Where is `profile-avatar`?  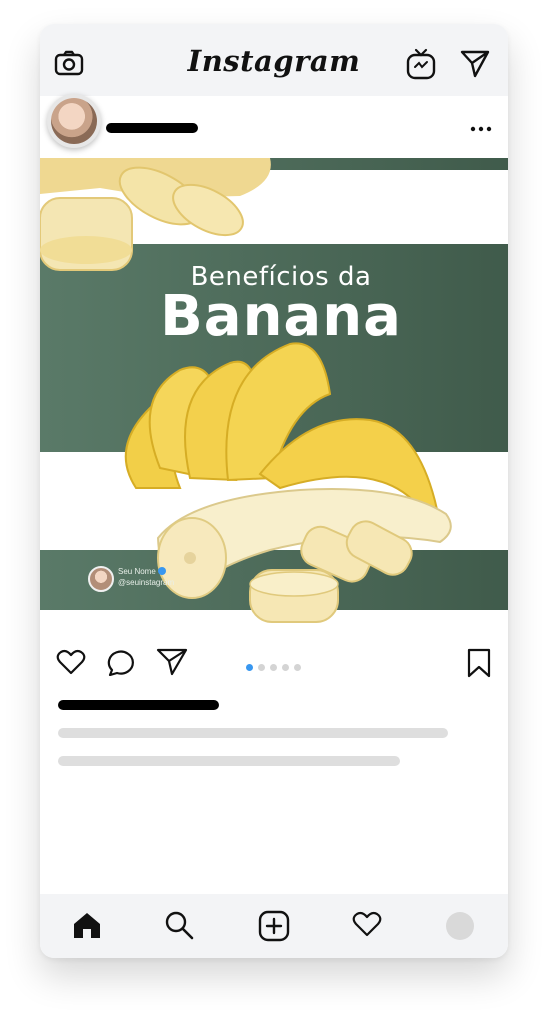 profile-avatar is located at coordinates (460, 926).